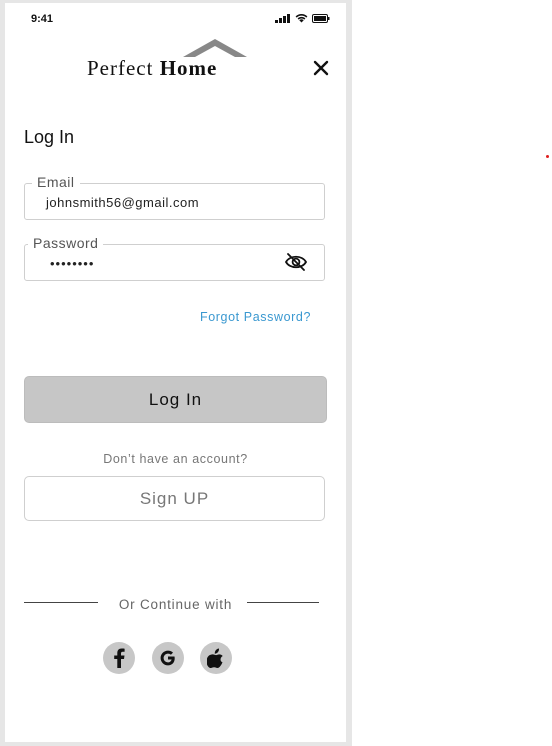 The width and height of the screenshot is (552, 746). Describe the element at coordinates (296, 262) in the screenshot. I see `eye-off-icon` at that location.